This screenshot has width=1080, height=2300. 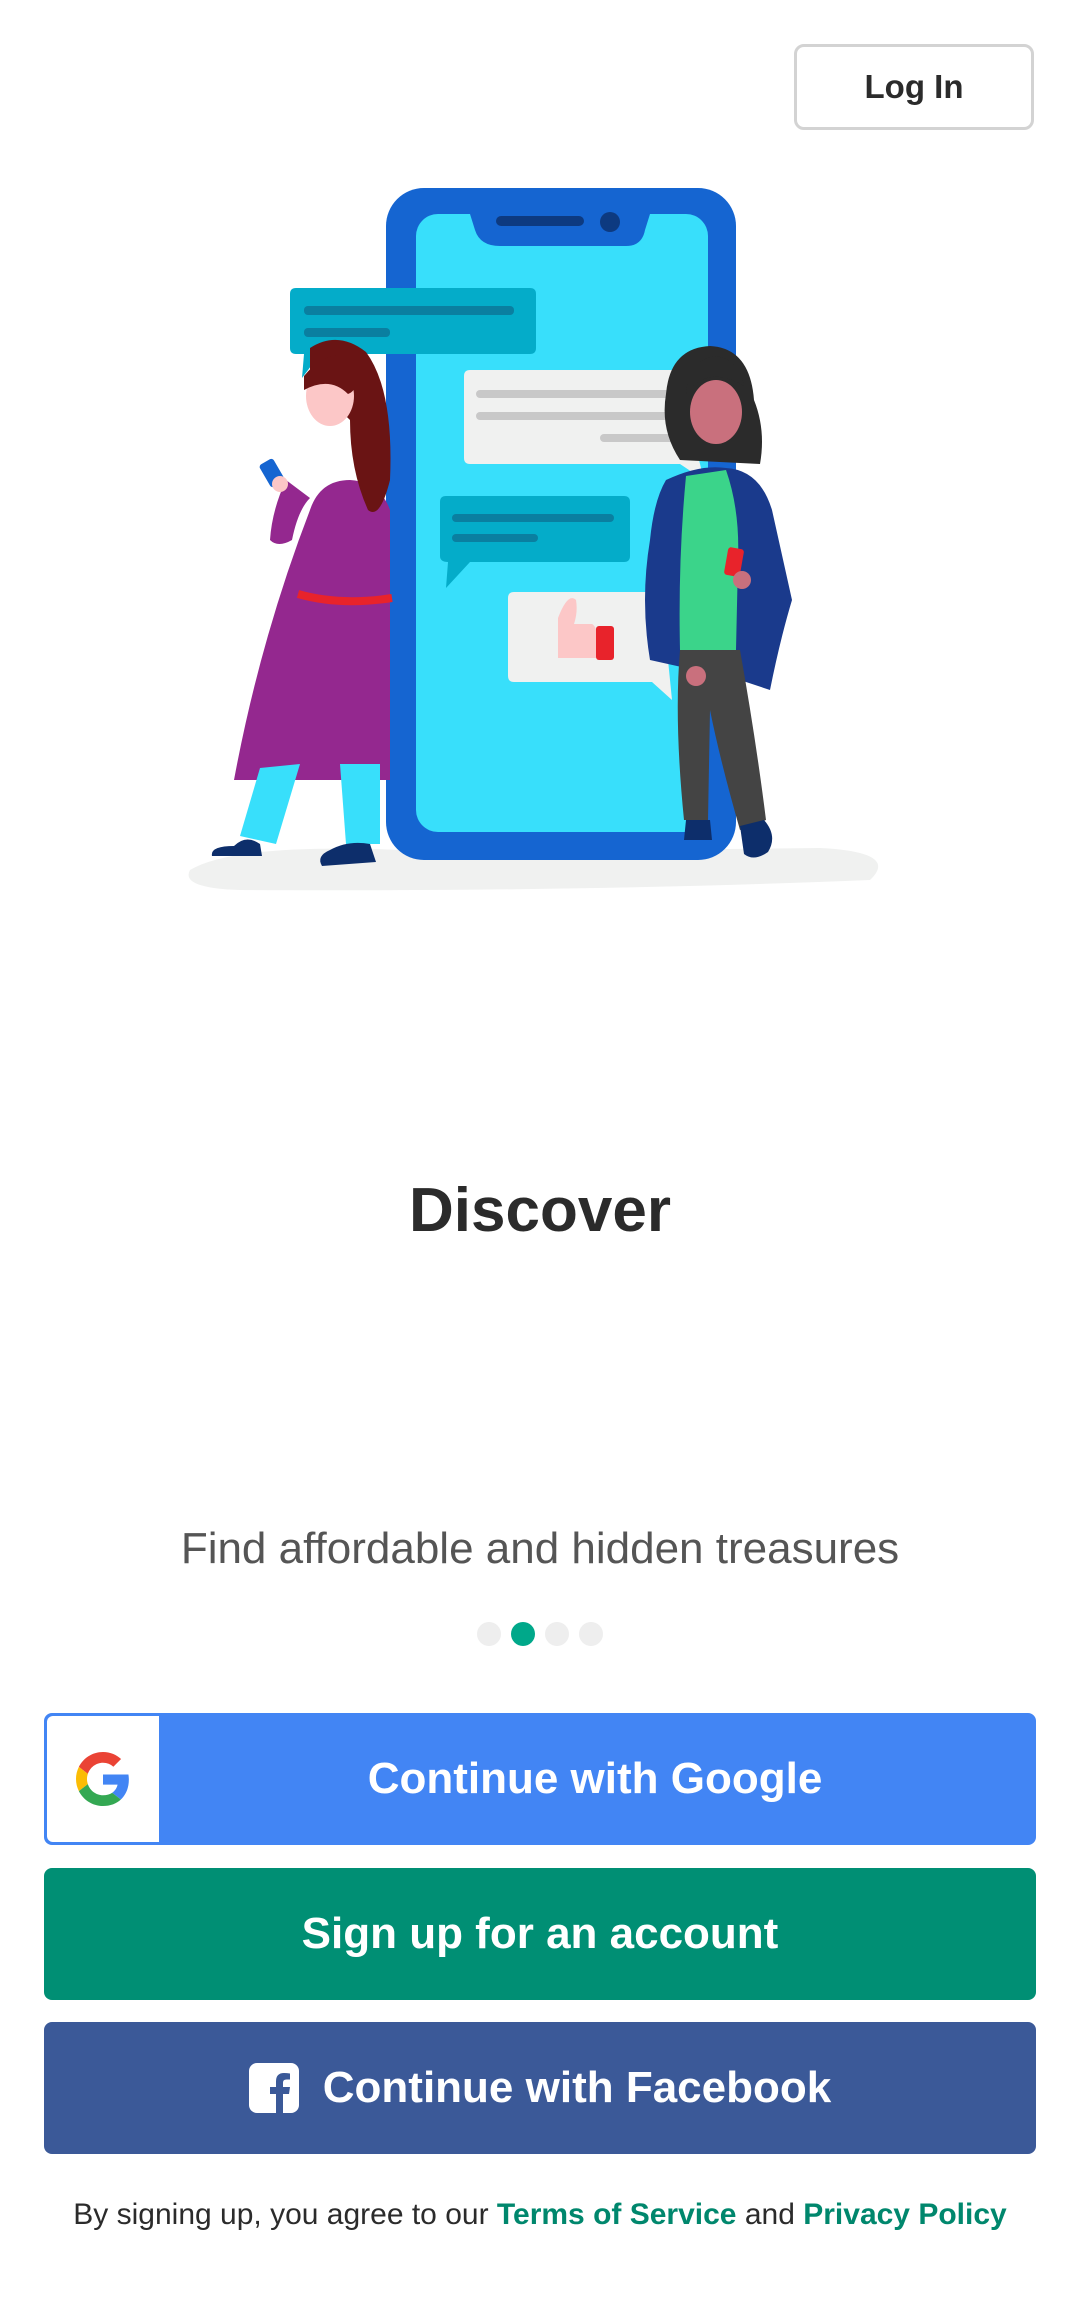 I want to click on terms-of-service-link: Terms of Service, so click(x=617, y=2214).